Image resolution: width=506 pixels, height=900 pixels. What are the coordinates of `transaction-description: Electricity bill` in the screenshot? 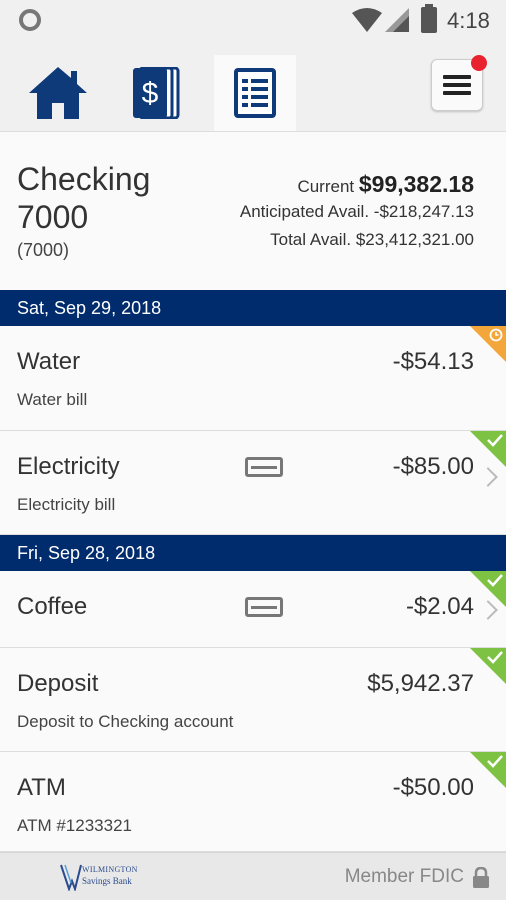 It's located at (66, 504).